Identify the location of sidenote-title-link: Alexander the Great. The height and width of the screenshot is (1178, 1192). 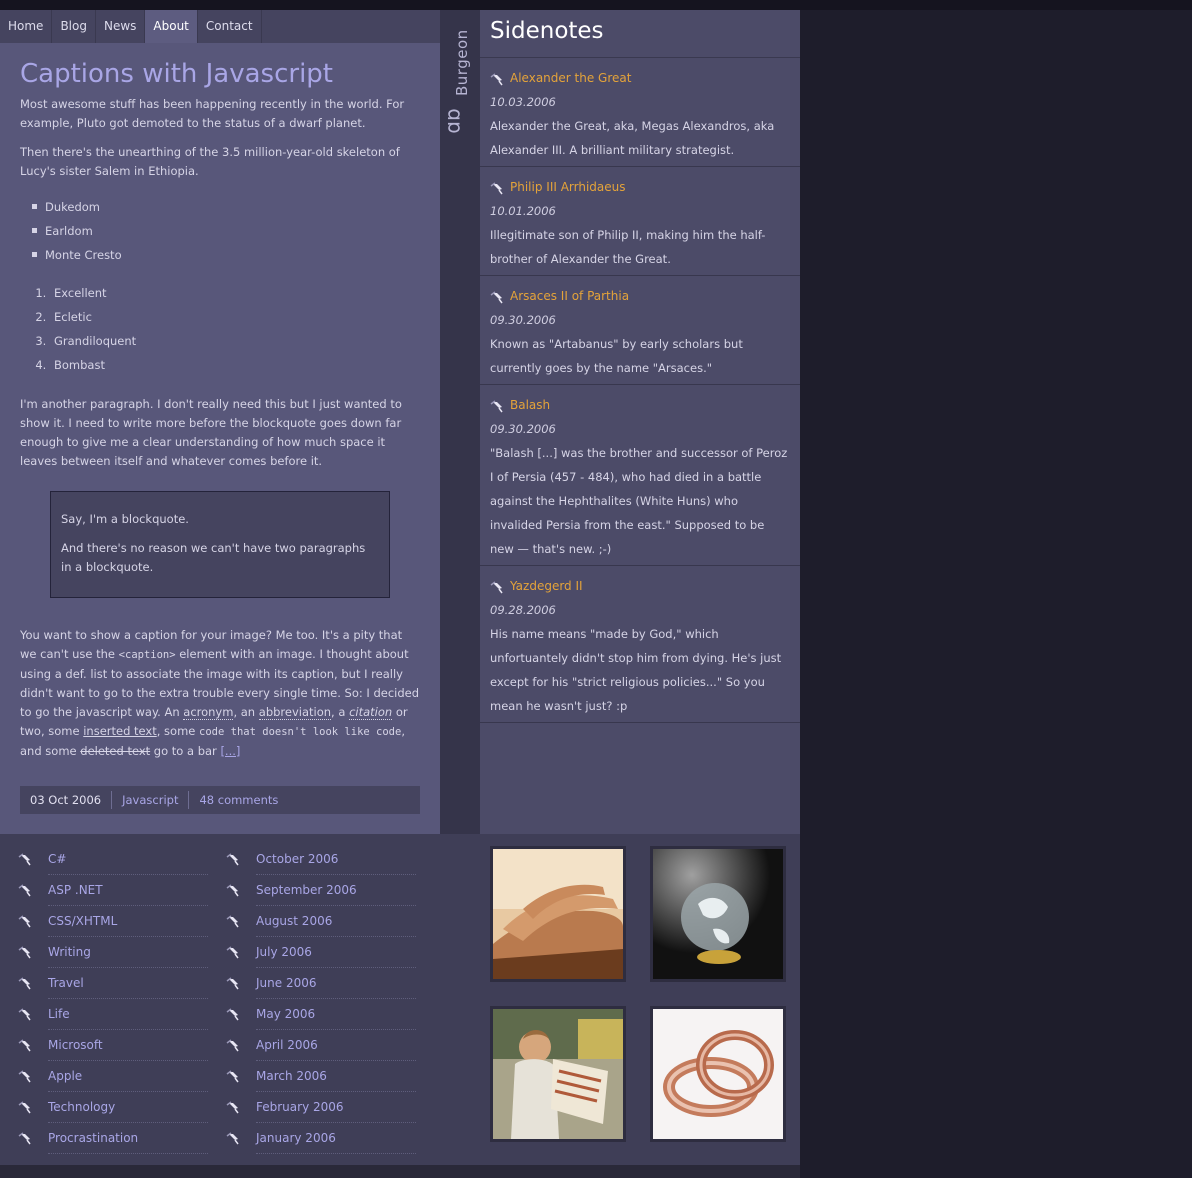
(570, 78).